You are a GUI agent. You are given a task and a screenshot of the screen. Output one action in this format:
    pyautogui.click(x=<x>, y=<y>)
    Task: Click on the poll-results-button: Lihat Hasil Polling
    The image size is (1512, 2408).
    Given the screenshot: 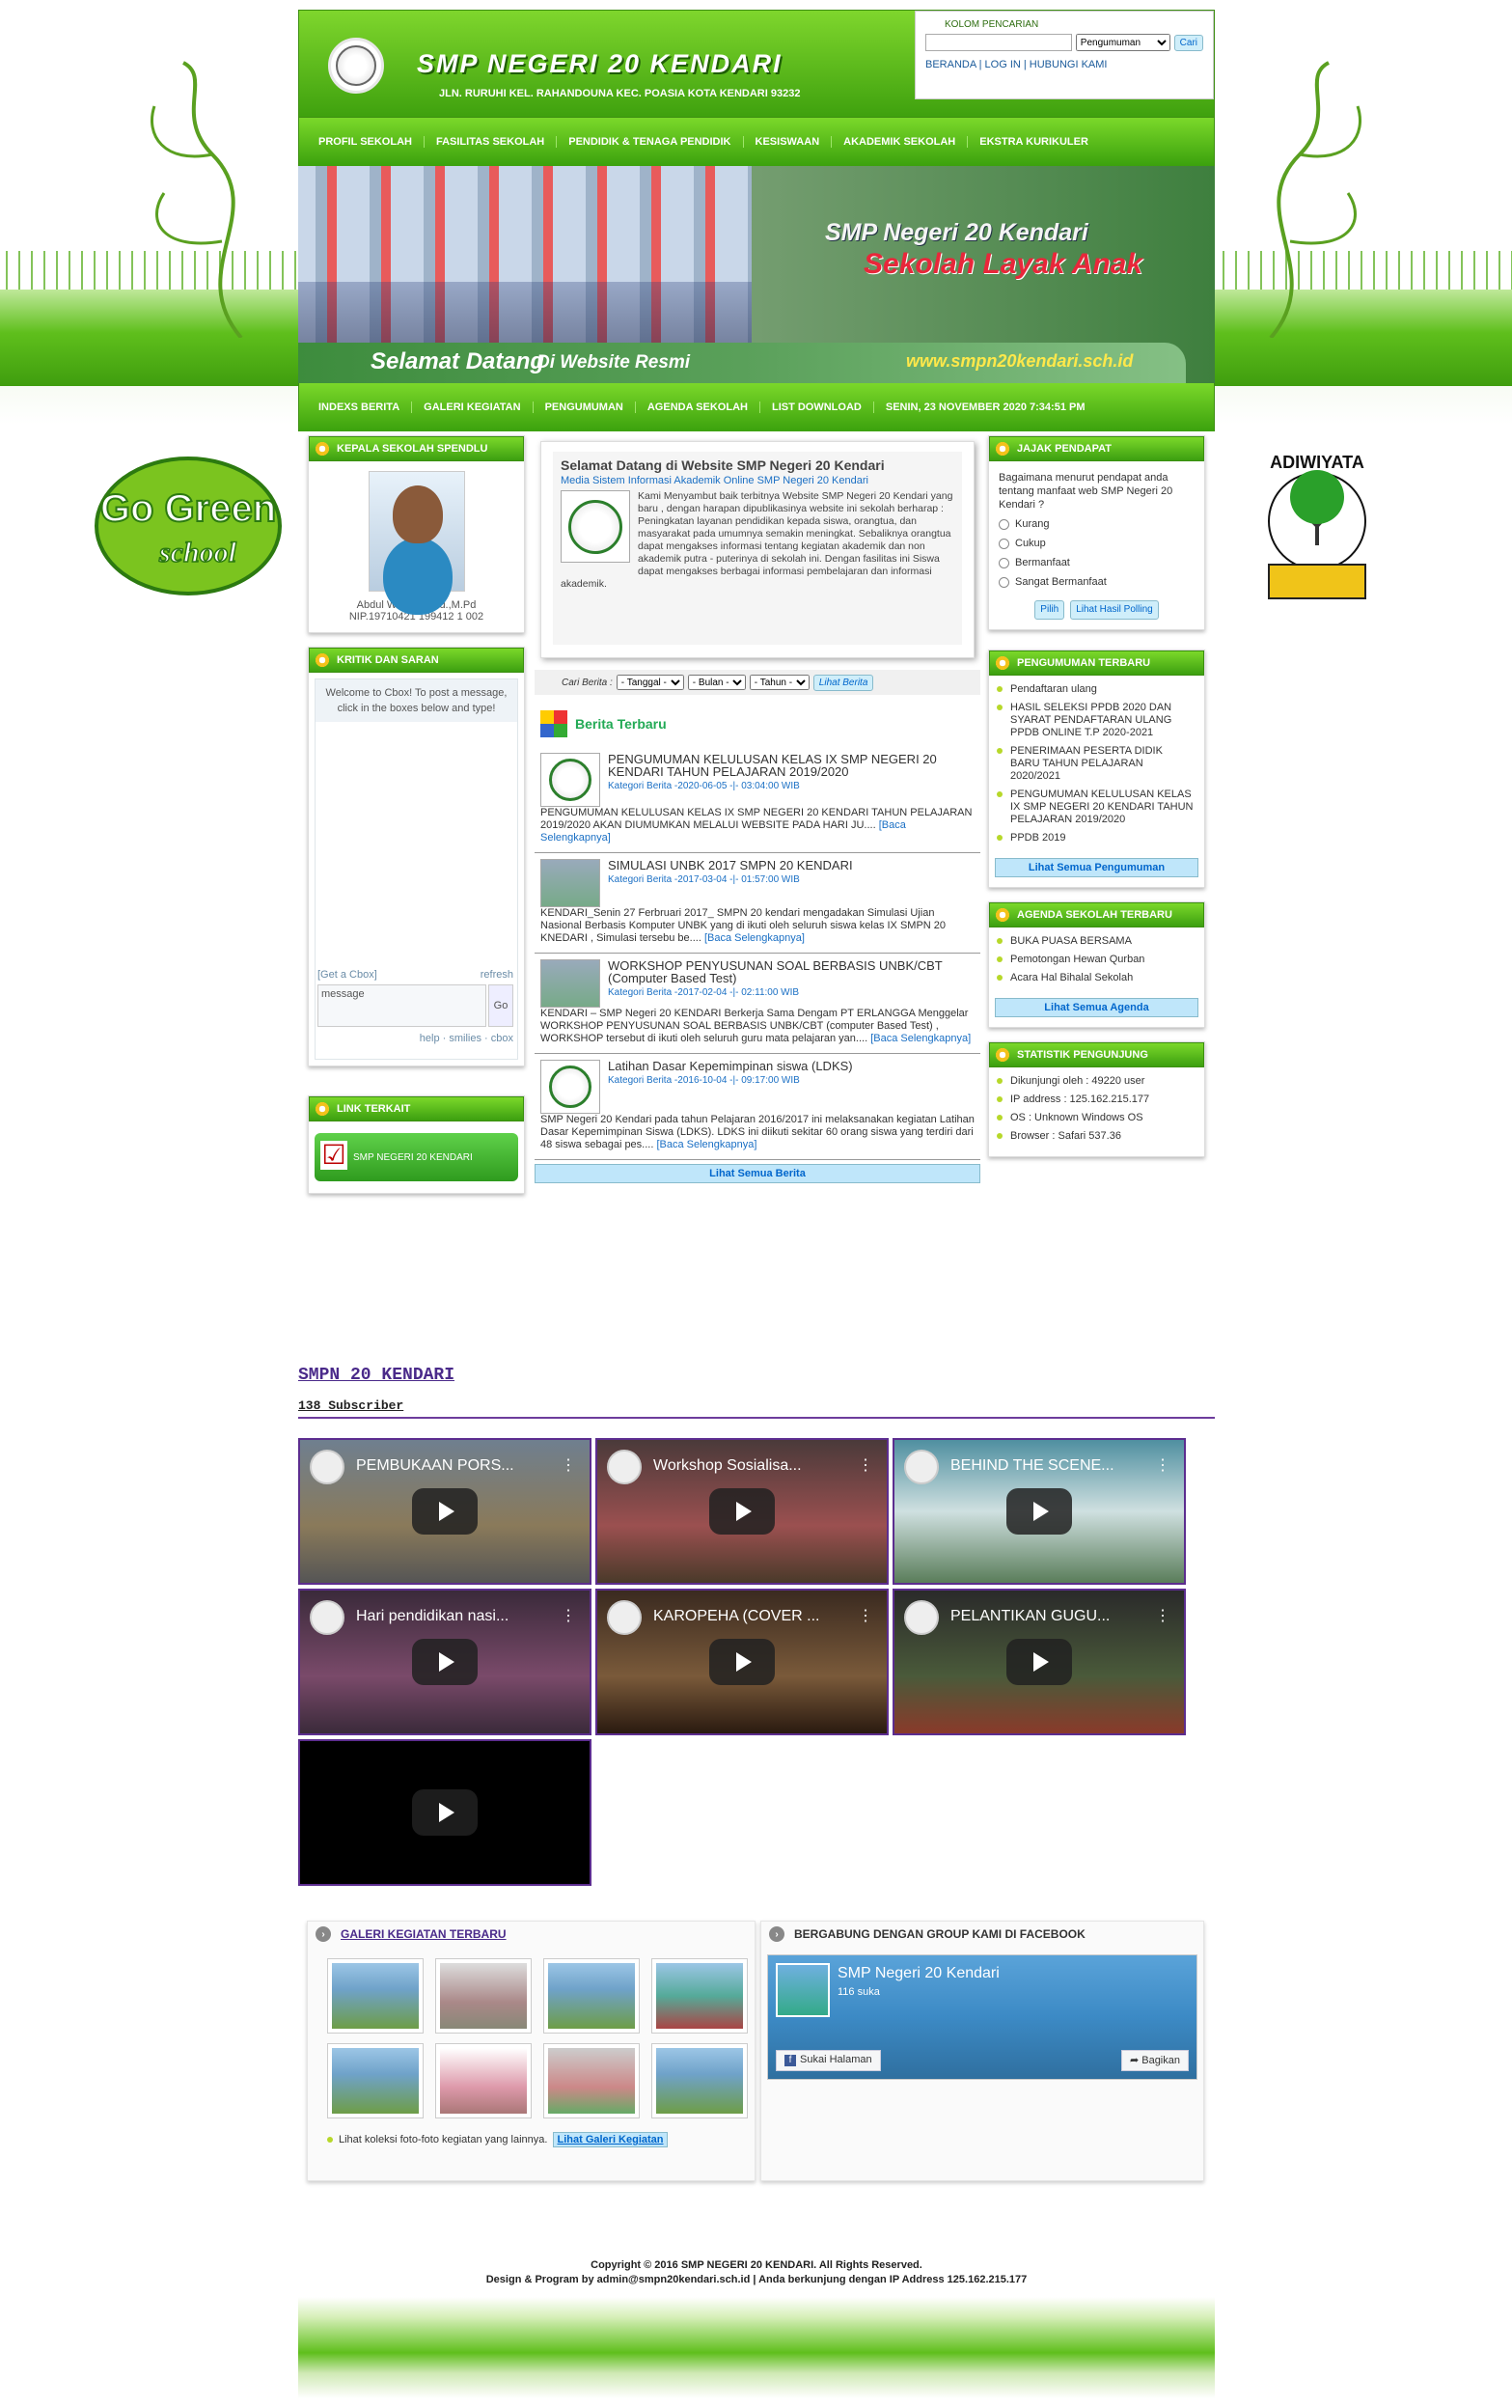 What is the action you would take?
    pyautogui.click(x=1114, y=610)
    